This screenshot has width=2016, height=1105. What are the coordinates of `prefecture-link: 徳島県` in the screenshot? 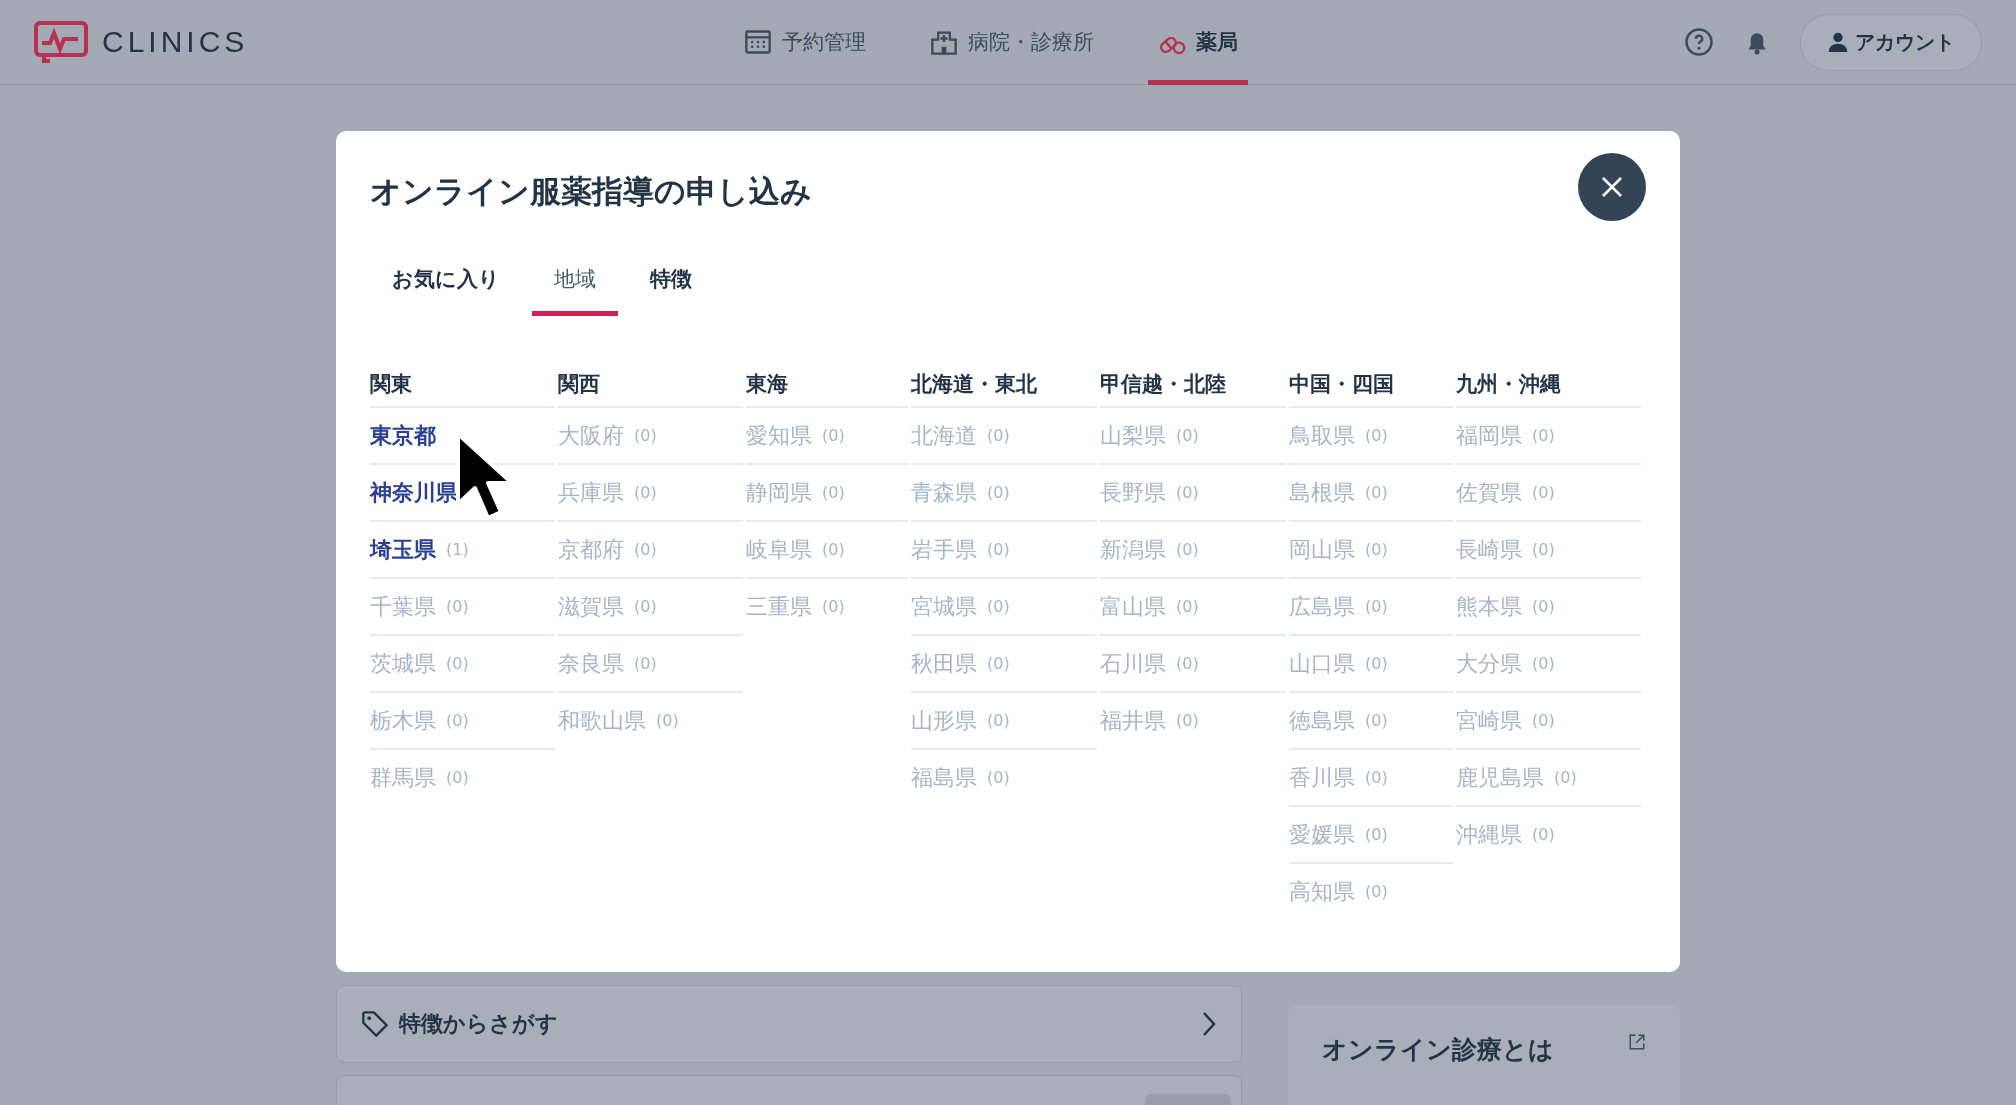 It's located at (1322, 720).